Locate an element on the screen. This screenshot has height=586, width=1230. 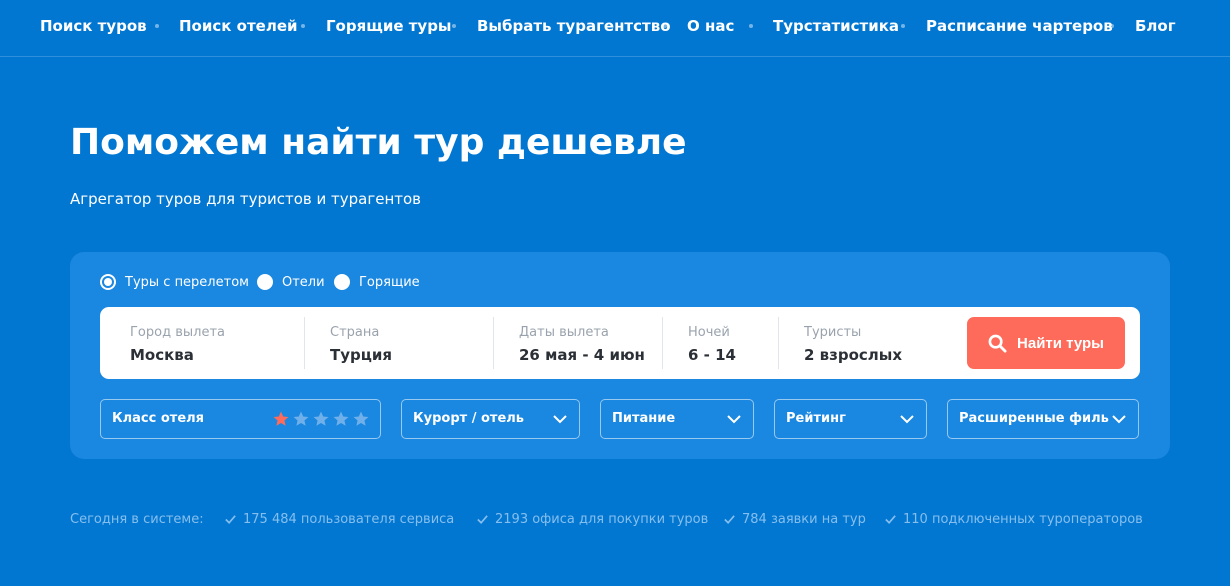
field-label: Даты вылета is located at coordinates (564, 332).